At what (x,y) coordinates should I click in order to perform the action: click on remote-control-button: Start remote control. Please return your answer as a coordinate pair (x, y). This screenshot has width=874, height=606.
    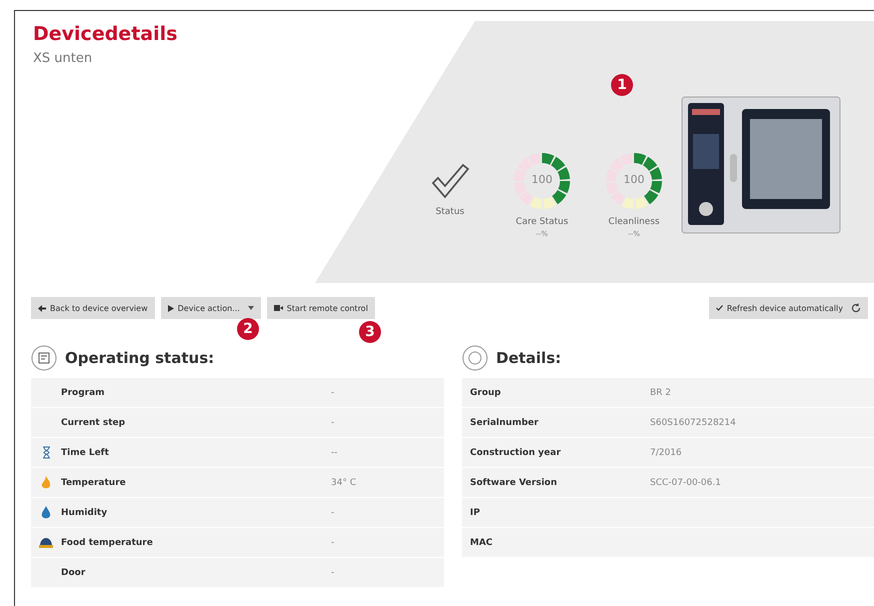
    Looking at the image, I should click on (320, 308).